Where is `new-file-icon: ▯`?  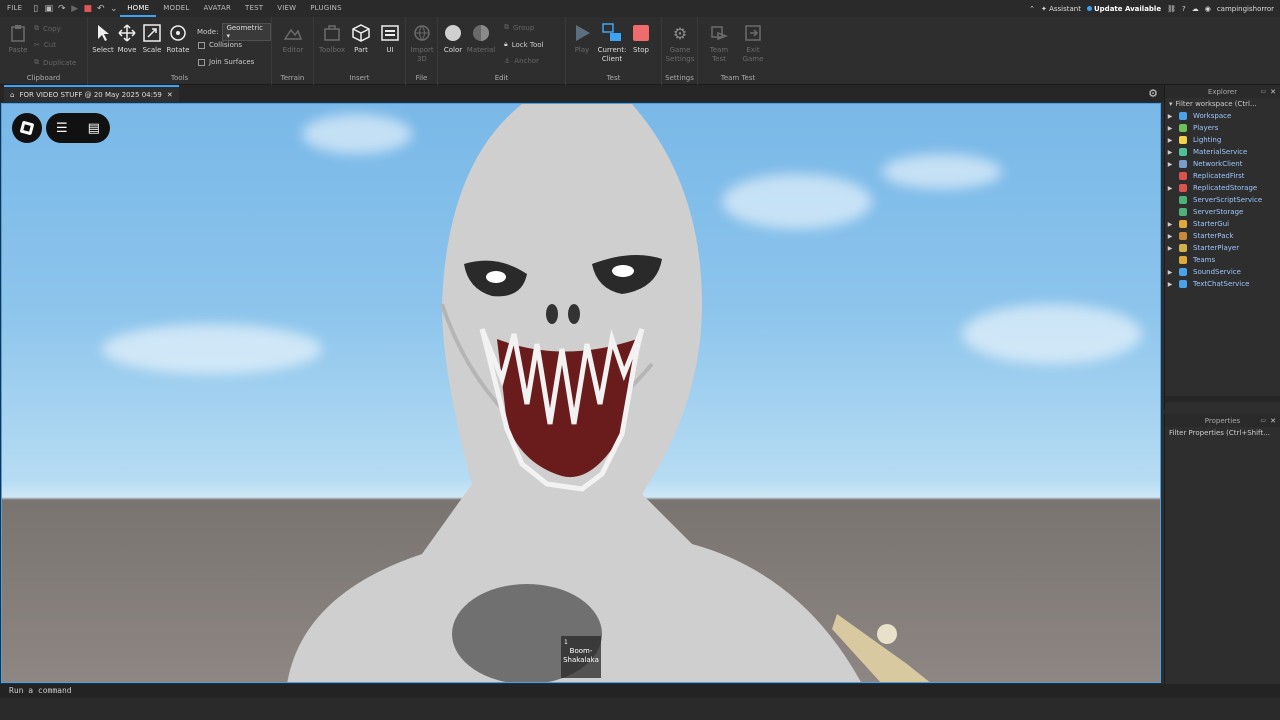
new-file-icon: ▯ is located at coordinates (35, 8).